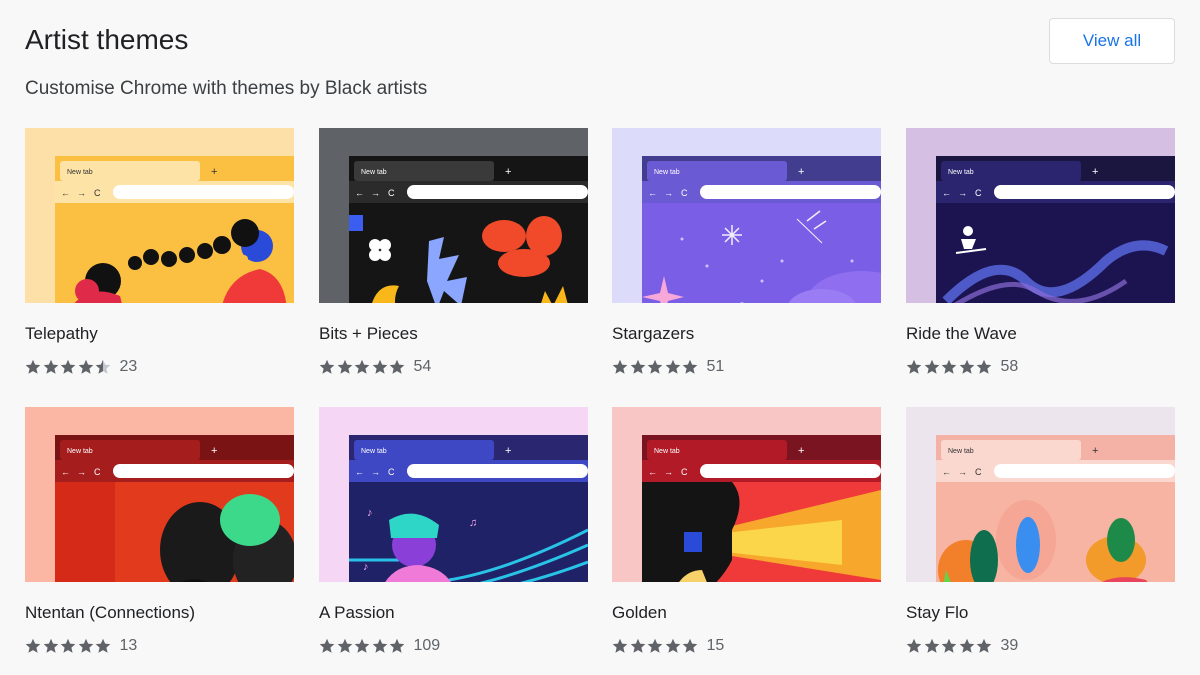 This screenshot has height=675, width=1200. Describe the element at coordinates (368, 334) in the screenshot. I see `theme-title: Bits + Pieces` at that location.